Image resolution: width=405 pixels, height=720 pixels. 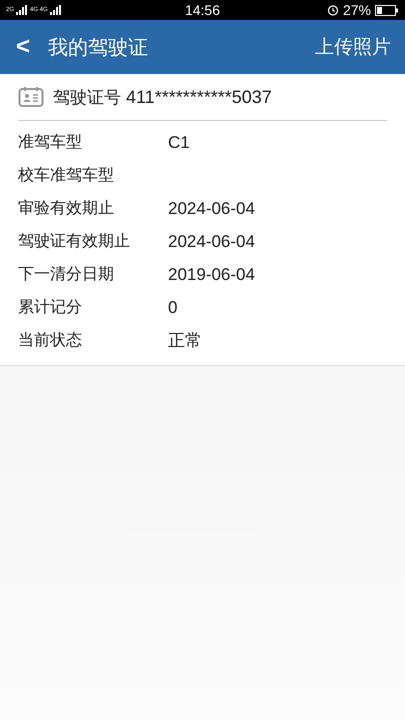 What do you see at coordinates (66, 175) in the screenshot?
I see `field-label: 校车准驾车型` at bounding box center [66, 175].